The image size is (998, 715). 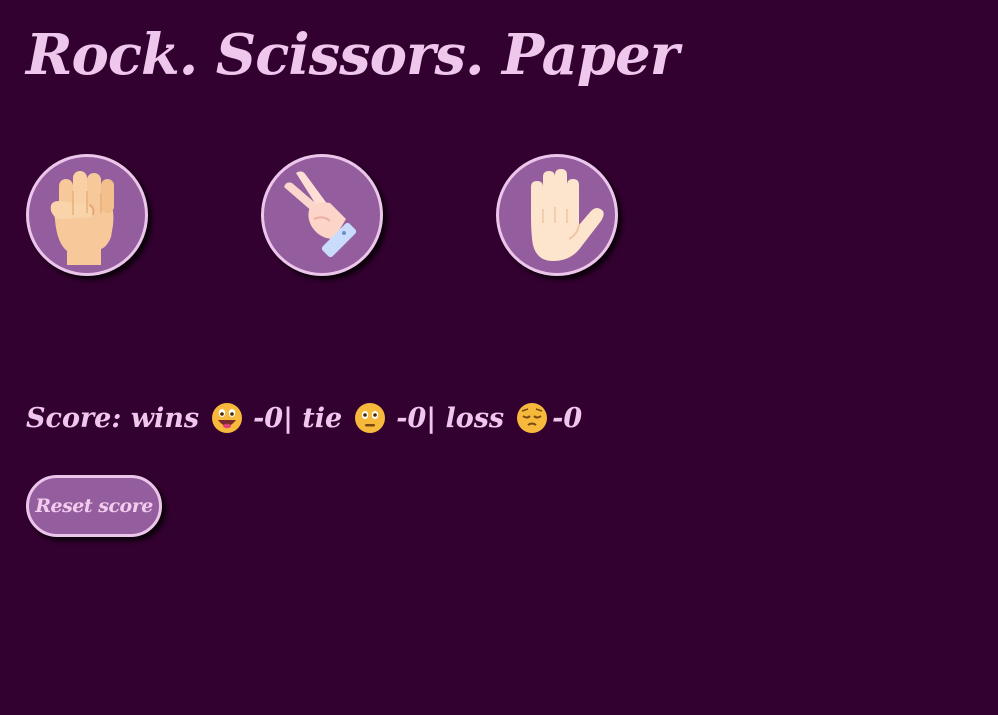 I want to click on paper-button, so click(x=557, y=215).